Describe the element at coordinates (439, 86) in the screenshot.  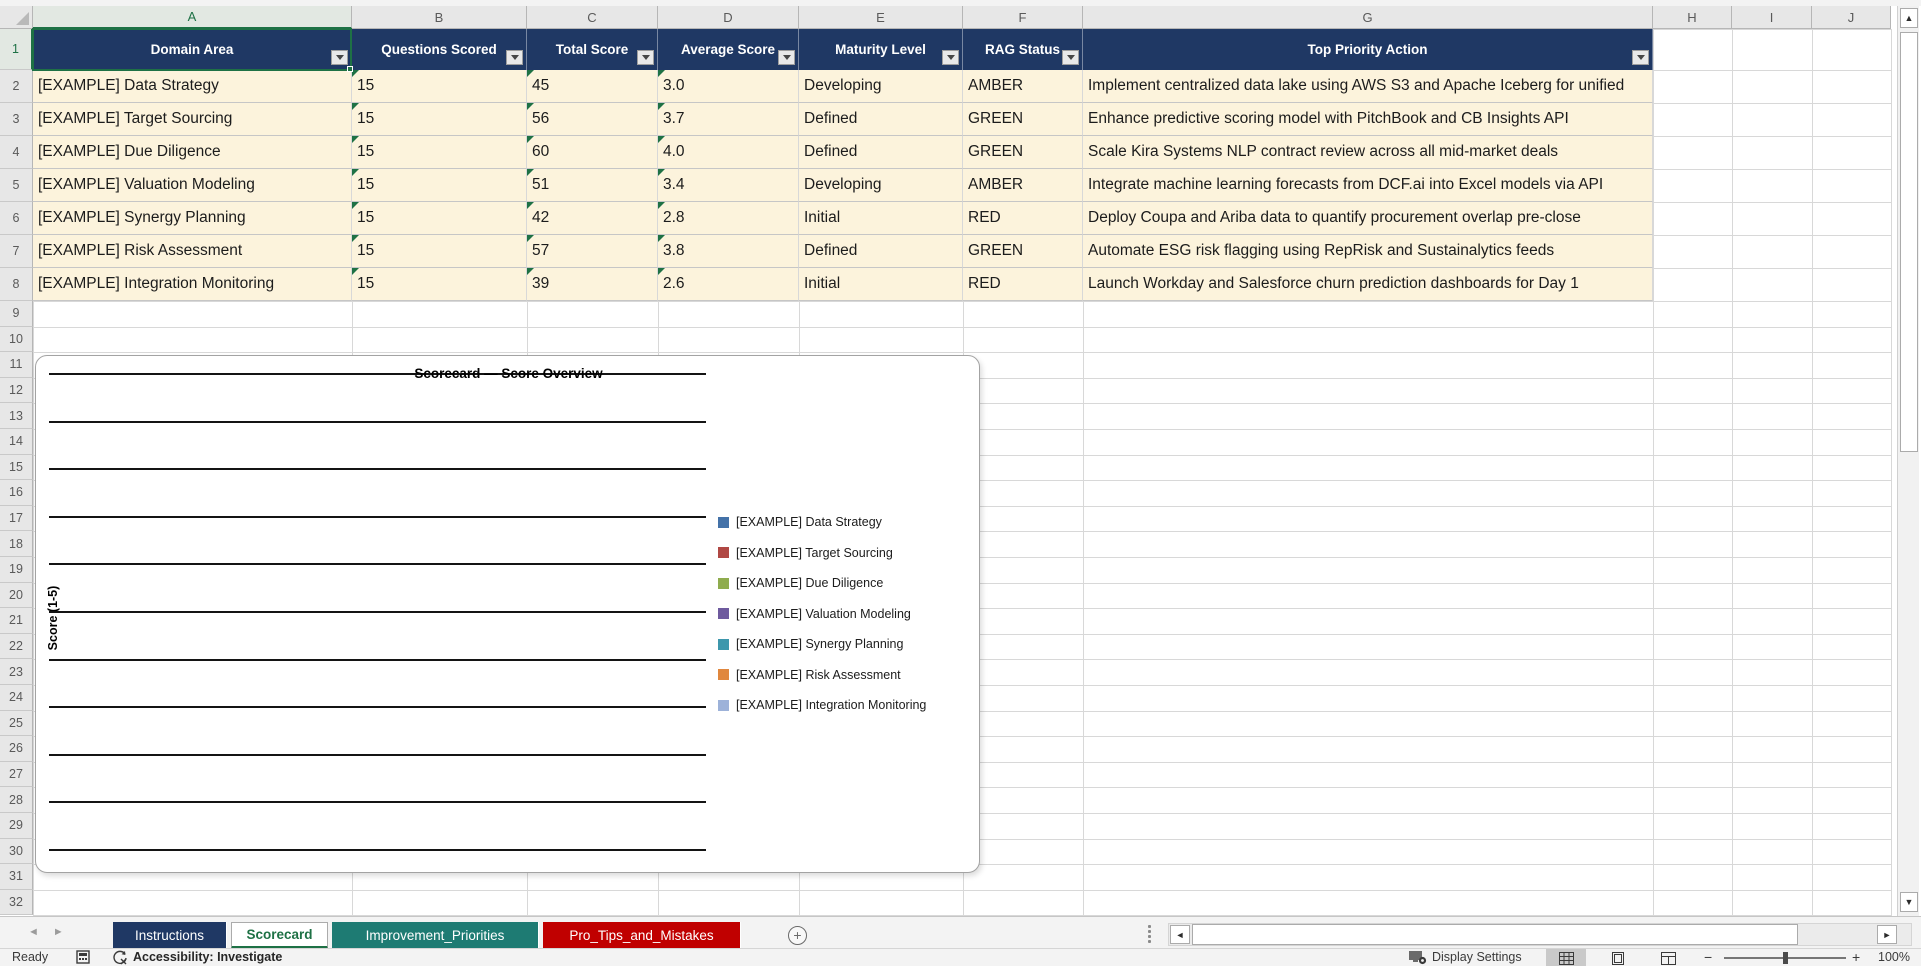
I see `cell-questions-row2: 15` at that location.